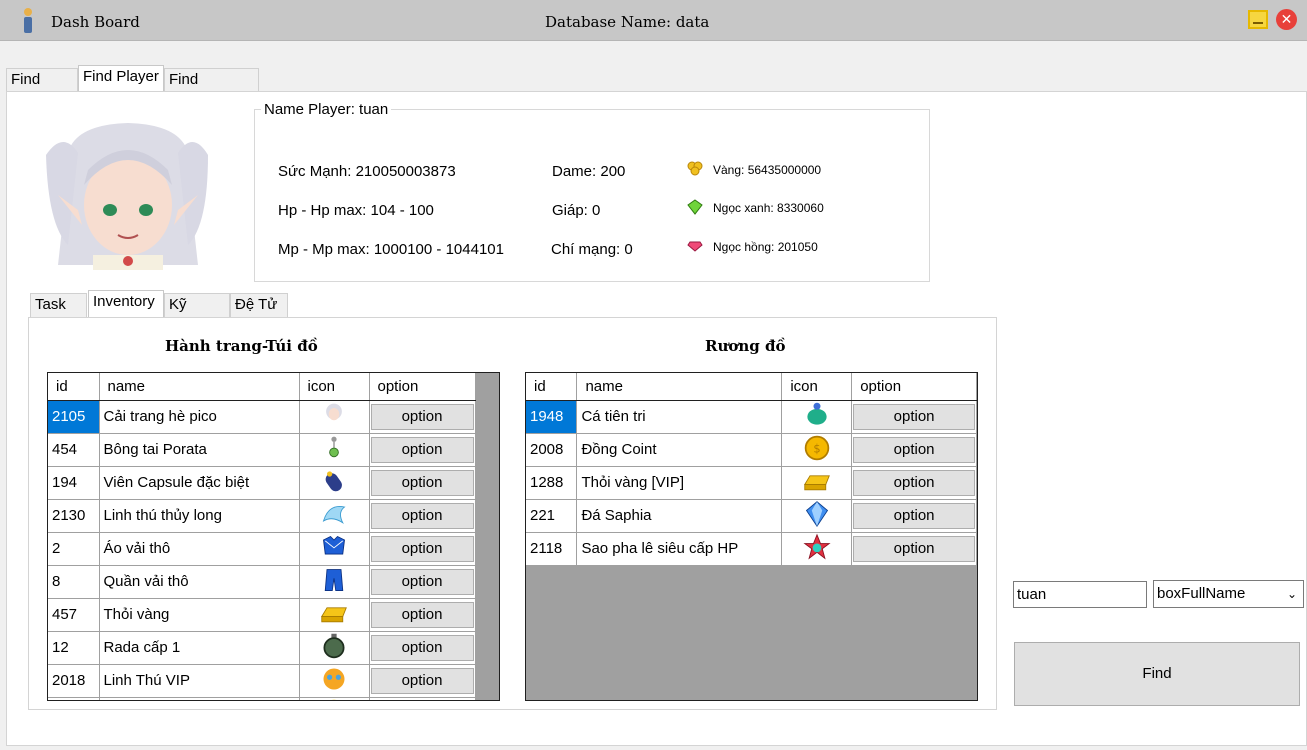 The image size is (1307, 750). What do you see at coordinates (817, 450) in the screenshot?
I see `item-icon-cell: $` at bounding box center [817, 450].